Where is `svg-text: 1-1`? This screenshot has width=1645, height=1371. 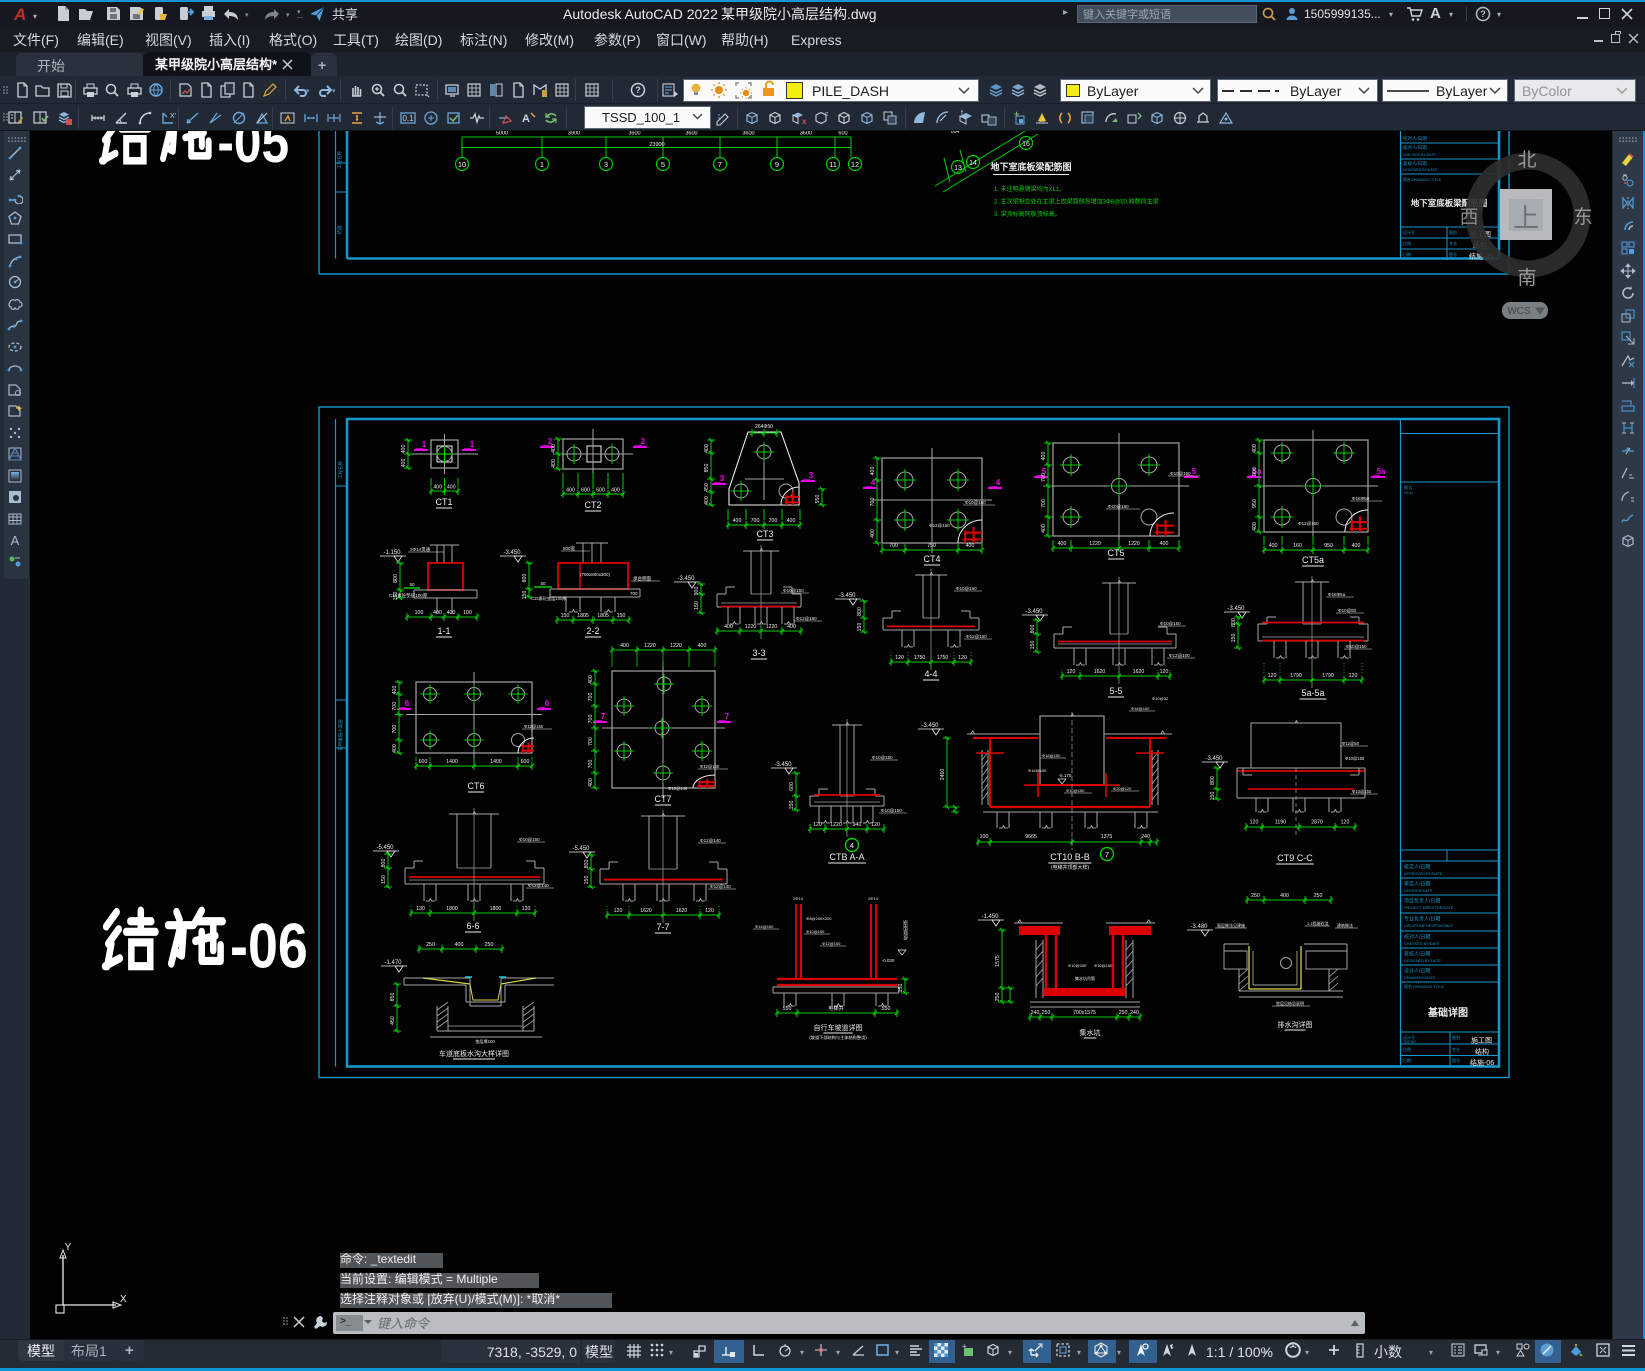
svg-text: 1-1 is located at coordinates (443, 631).